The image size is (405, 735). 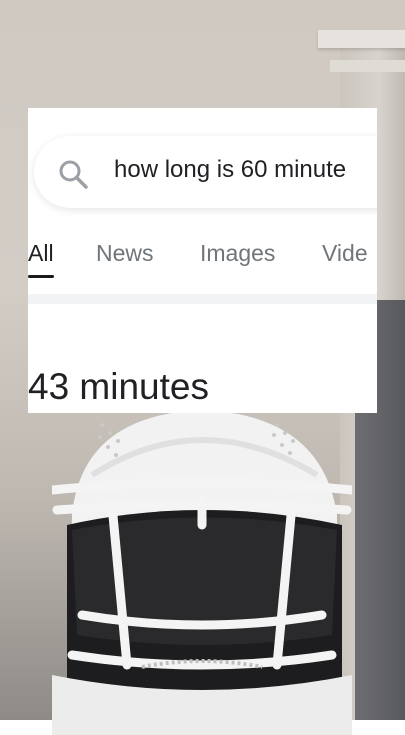 What do you see at coordinates (345, 253) in the screenshot?
I see `tab-videos: Vide` at bounding box center [345, 253].